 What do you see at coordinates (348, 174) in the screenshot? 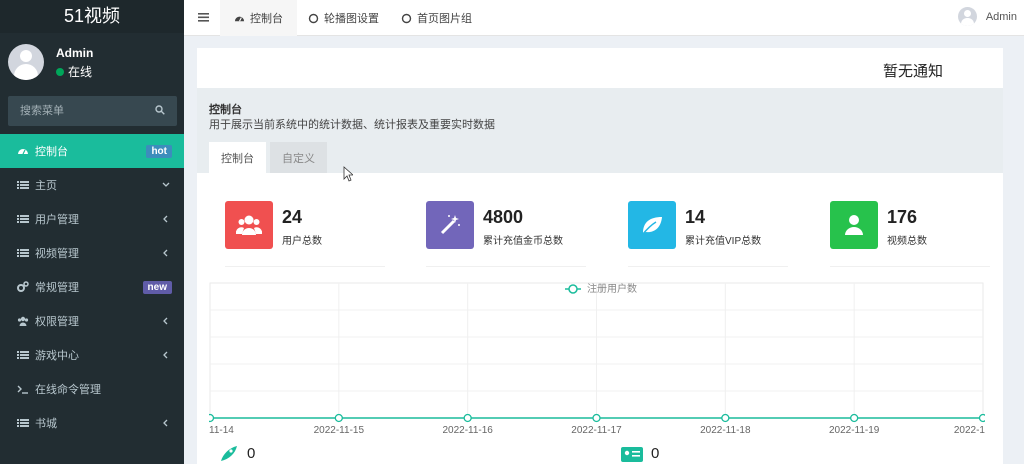
I see `mouse-cursor-icon` at bounding box center [348, 174].